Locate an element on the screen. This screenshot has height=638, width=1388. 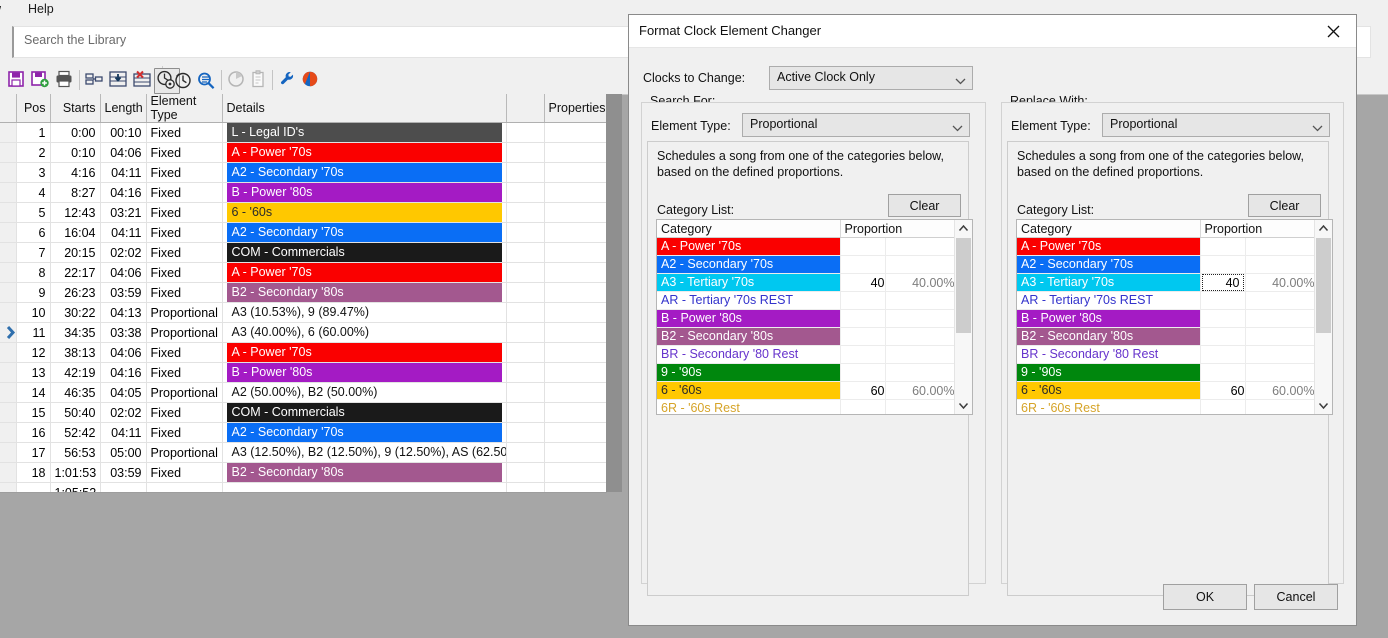
cell-details: A2 (50.00%), B2 (50.00%) is located at coordinates (364, 392).